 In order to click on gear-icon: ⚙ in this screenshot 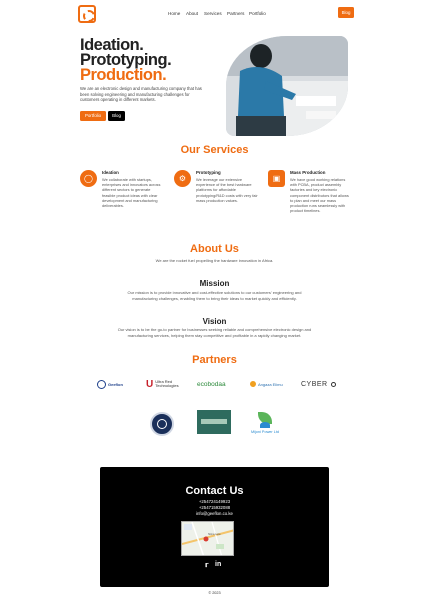, I will do `click(182, 178)`.